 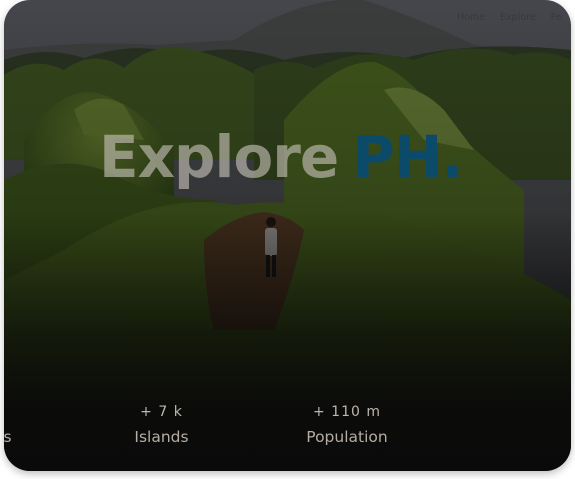 I want to click on stat-label: Islands, so click(x=161, y=437).